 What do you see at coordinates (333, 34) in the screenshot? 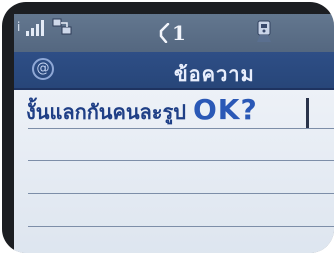
I see `battery-icon` at bounding box center [333, 34].